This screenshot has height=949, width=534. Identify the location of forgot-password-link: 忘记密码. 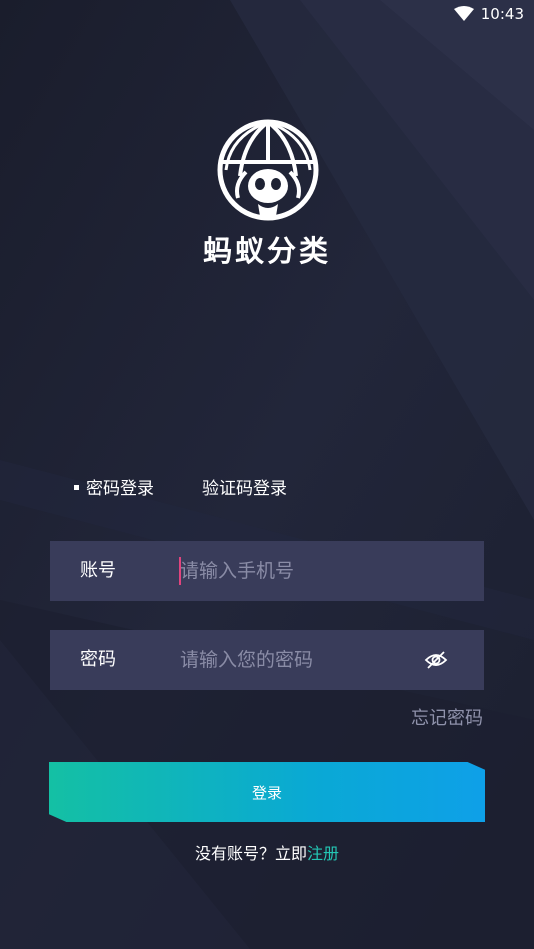
(447, 717).